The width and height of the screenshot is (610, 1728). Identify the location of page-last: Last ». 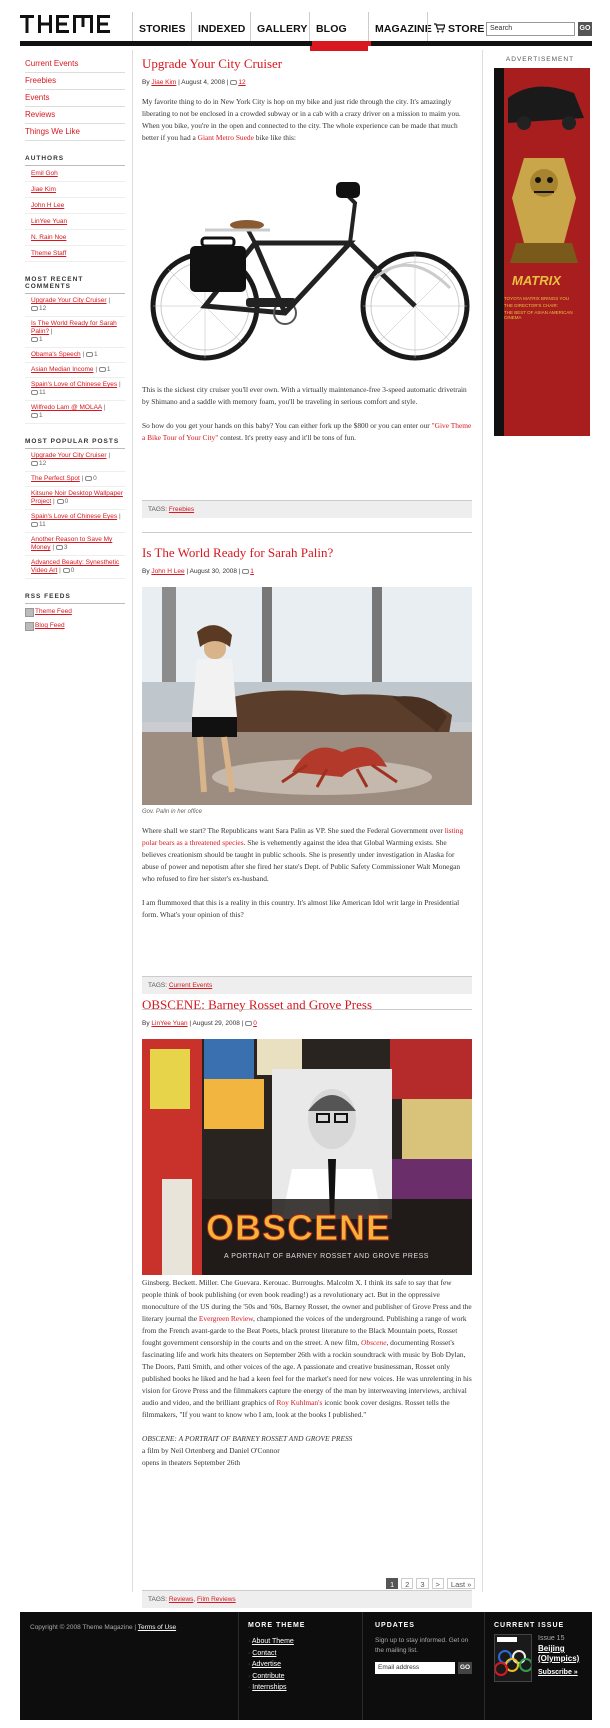
(461, 1583).